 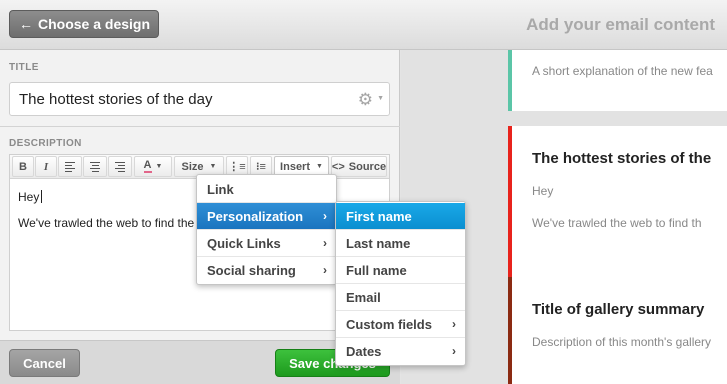 I want to click on source-button: <> Source, so click(x=359, y=166).